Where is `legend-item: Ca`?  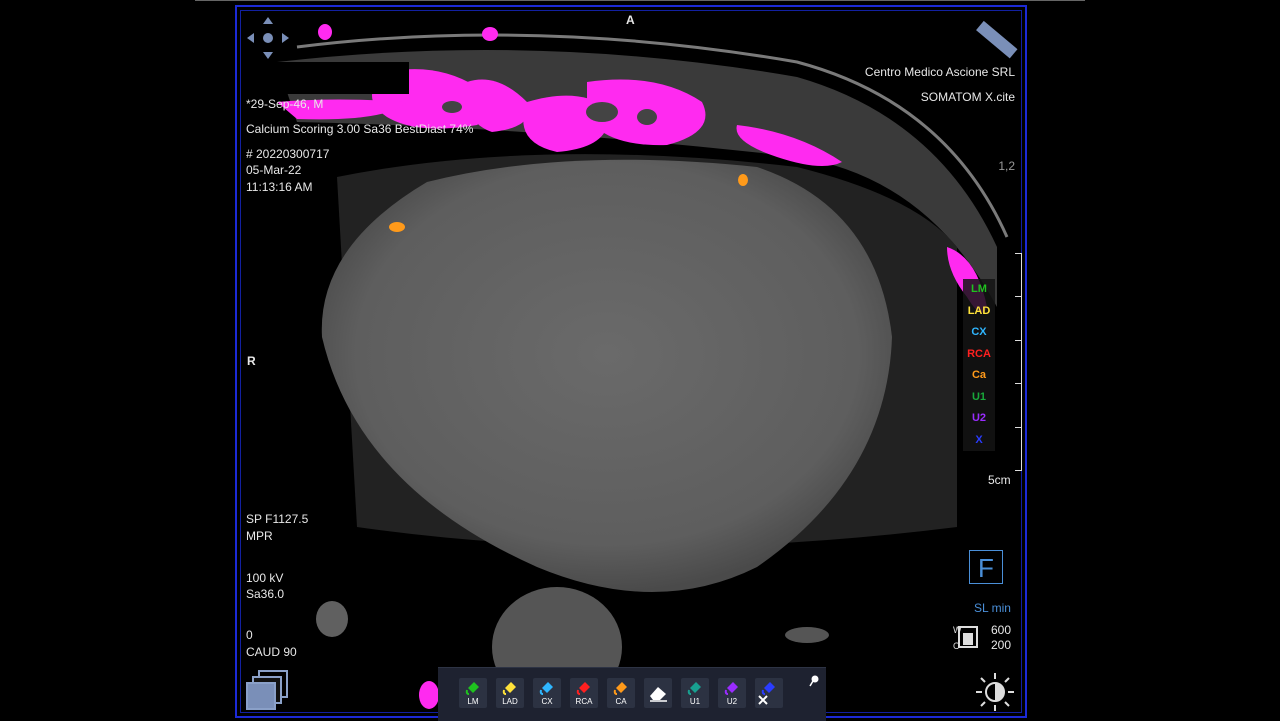
legend-item: Ca is located at coordinates (979, 375).